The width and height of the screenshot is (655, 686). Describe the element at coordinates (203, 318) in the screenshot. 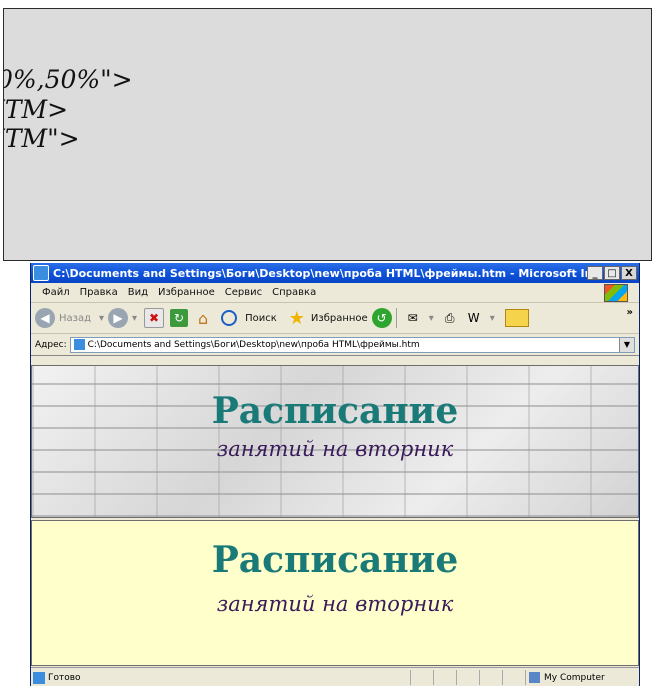

I see `home-icon: ⌂` at that location.